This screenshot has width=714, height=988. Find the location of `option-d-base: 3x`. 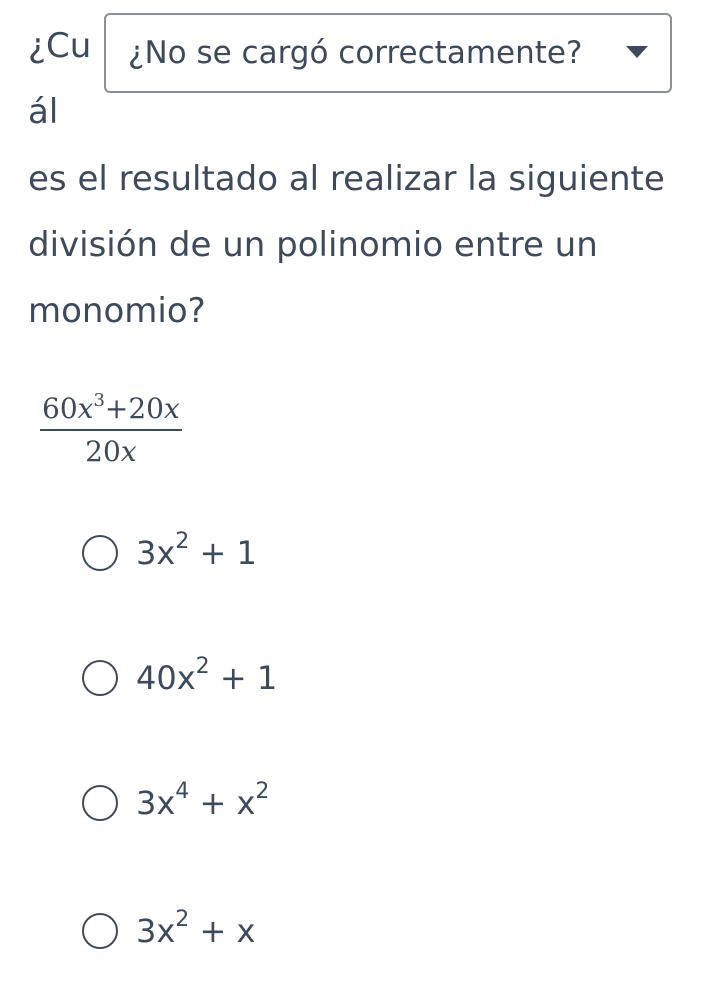

option-d-base: 3x is located at coordinates (156, 931).